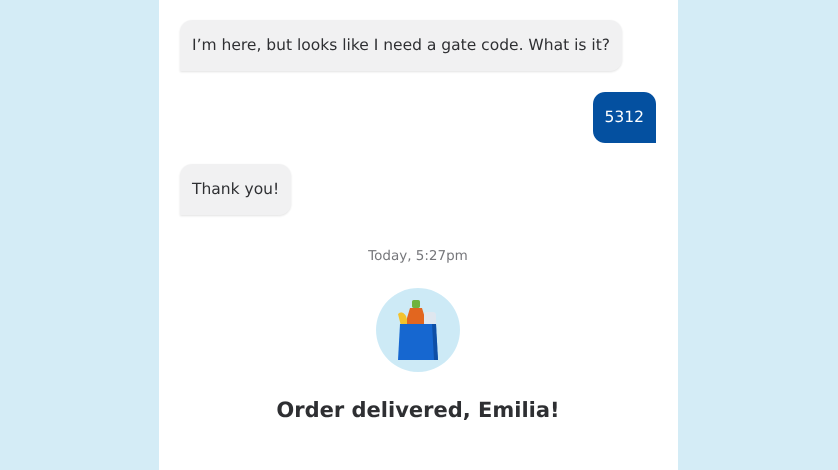 Image resolution: width=838 pixels, height=470 pixels. What do you see at coordinates (236, 189) in the screenshot?
I see `message-bubble: Thank you!` at bounding box center [236, 189].